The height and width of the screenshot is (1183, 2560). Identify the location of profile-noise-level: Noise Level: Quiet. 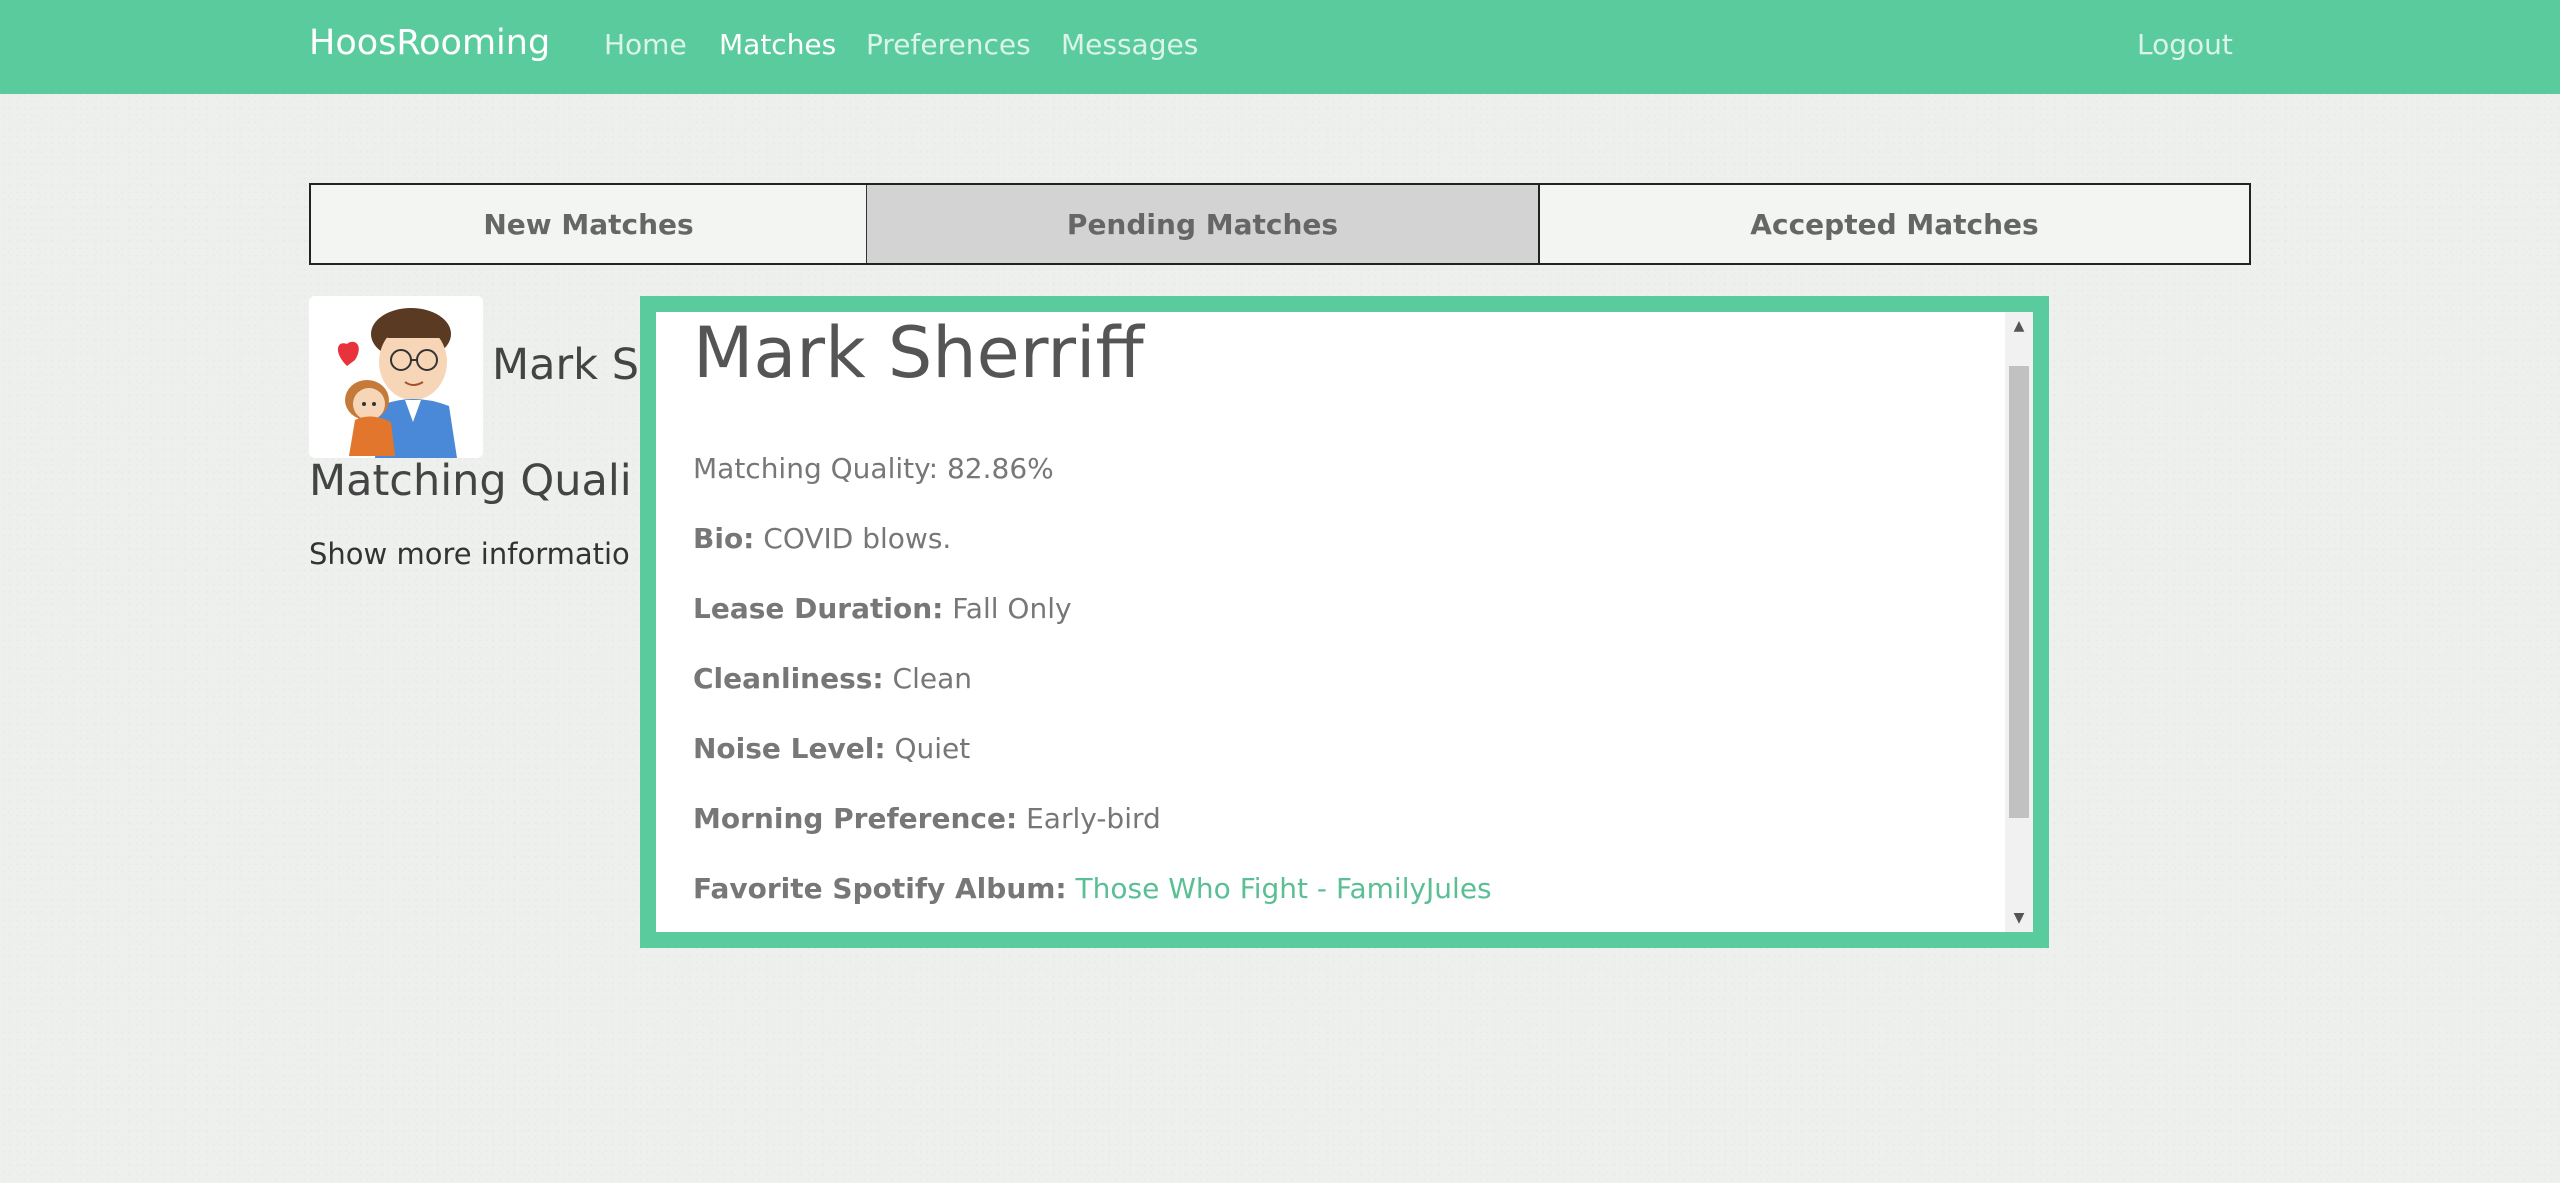
(831, 748).